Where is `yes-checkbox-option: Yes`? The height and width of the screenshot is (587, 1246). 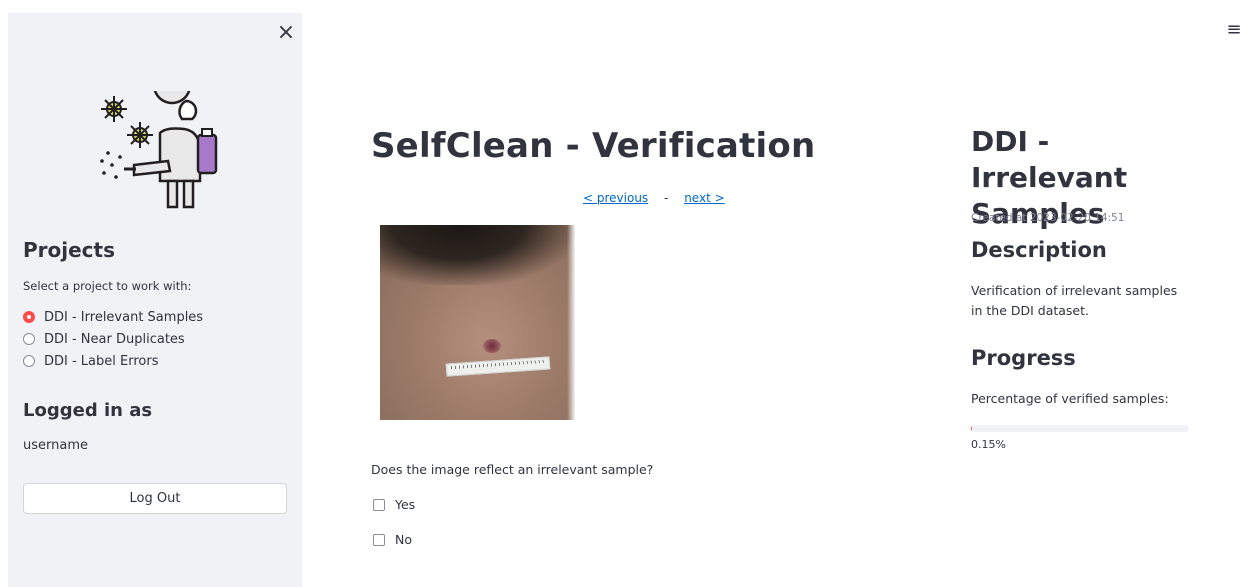 yes-checkbox-option: Yes is located at coordinates (394, 504).